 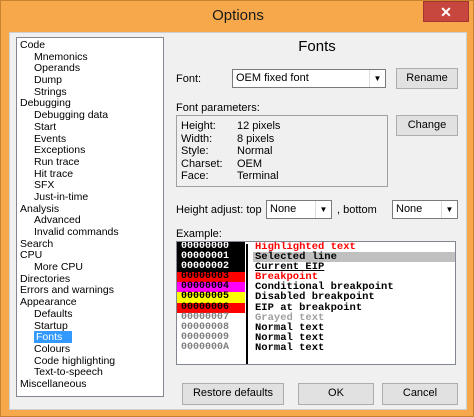 What do you see at coordinates (197, 138) in the screenshot?
I see `font-parameter-key: Width:` at bounding box center [197, 138].